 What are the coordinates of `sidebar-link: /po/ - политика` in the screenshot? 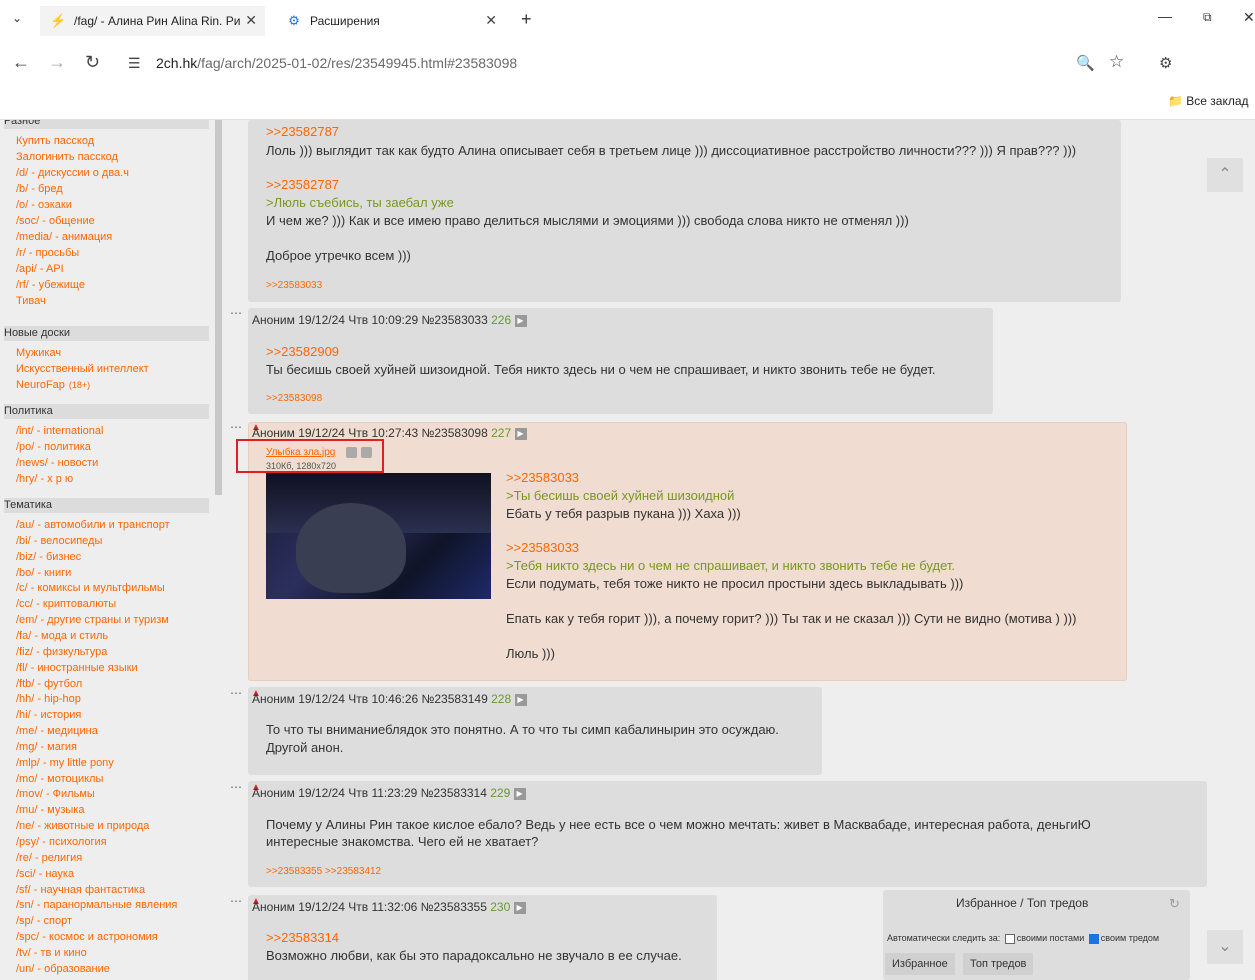 It's located at (53, 447).